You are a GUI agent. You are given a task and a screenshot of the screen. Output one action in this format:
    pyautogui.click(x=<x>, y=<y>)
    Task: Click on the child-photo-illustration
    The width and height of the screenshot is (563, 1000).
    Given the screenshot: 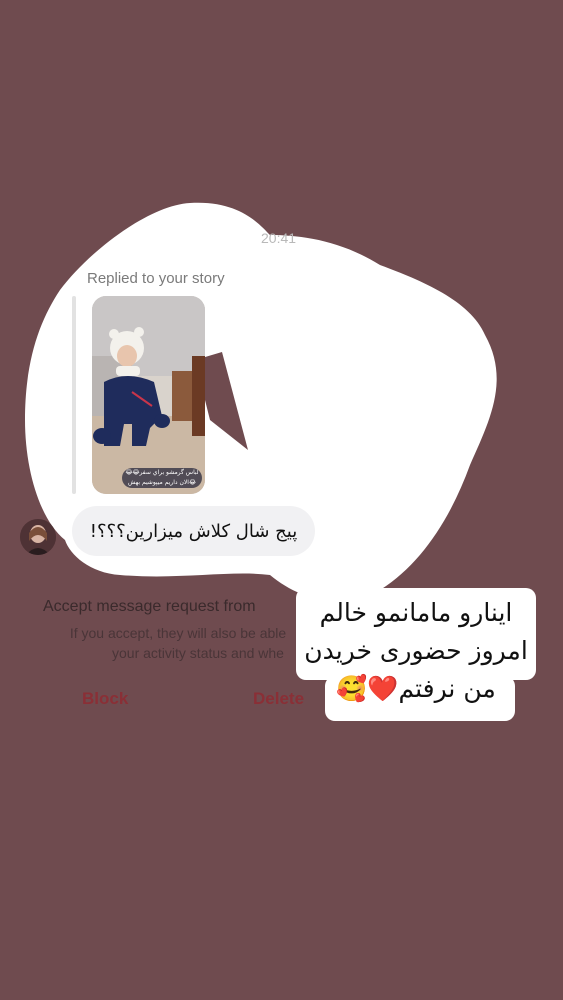 What is the action you would take?
    pyautogui.click(x=148, y=395)
    